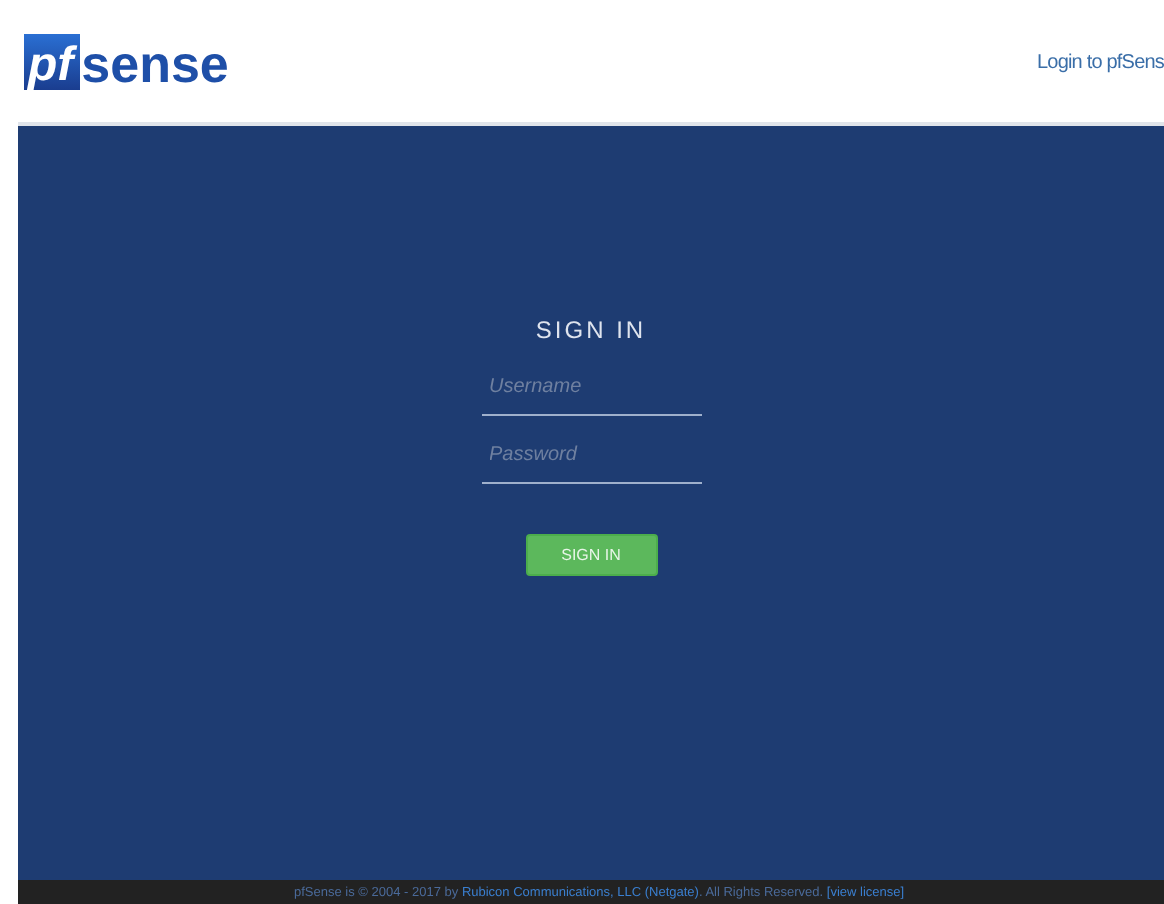 The width and height of the screenshot is (1164, 904). Describe the element at coordinates (591, 330) in the screenshot. I see `sign-in-title: SIGN IN` at that location.